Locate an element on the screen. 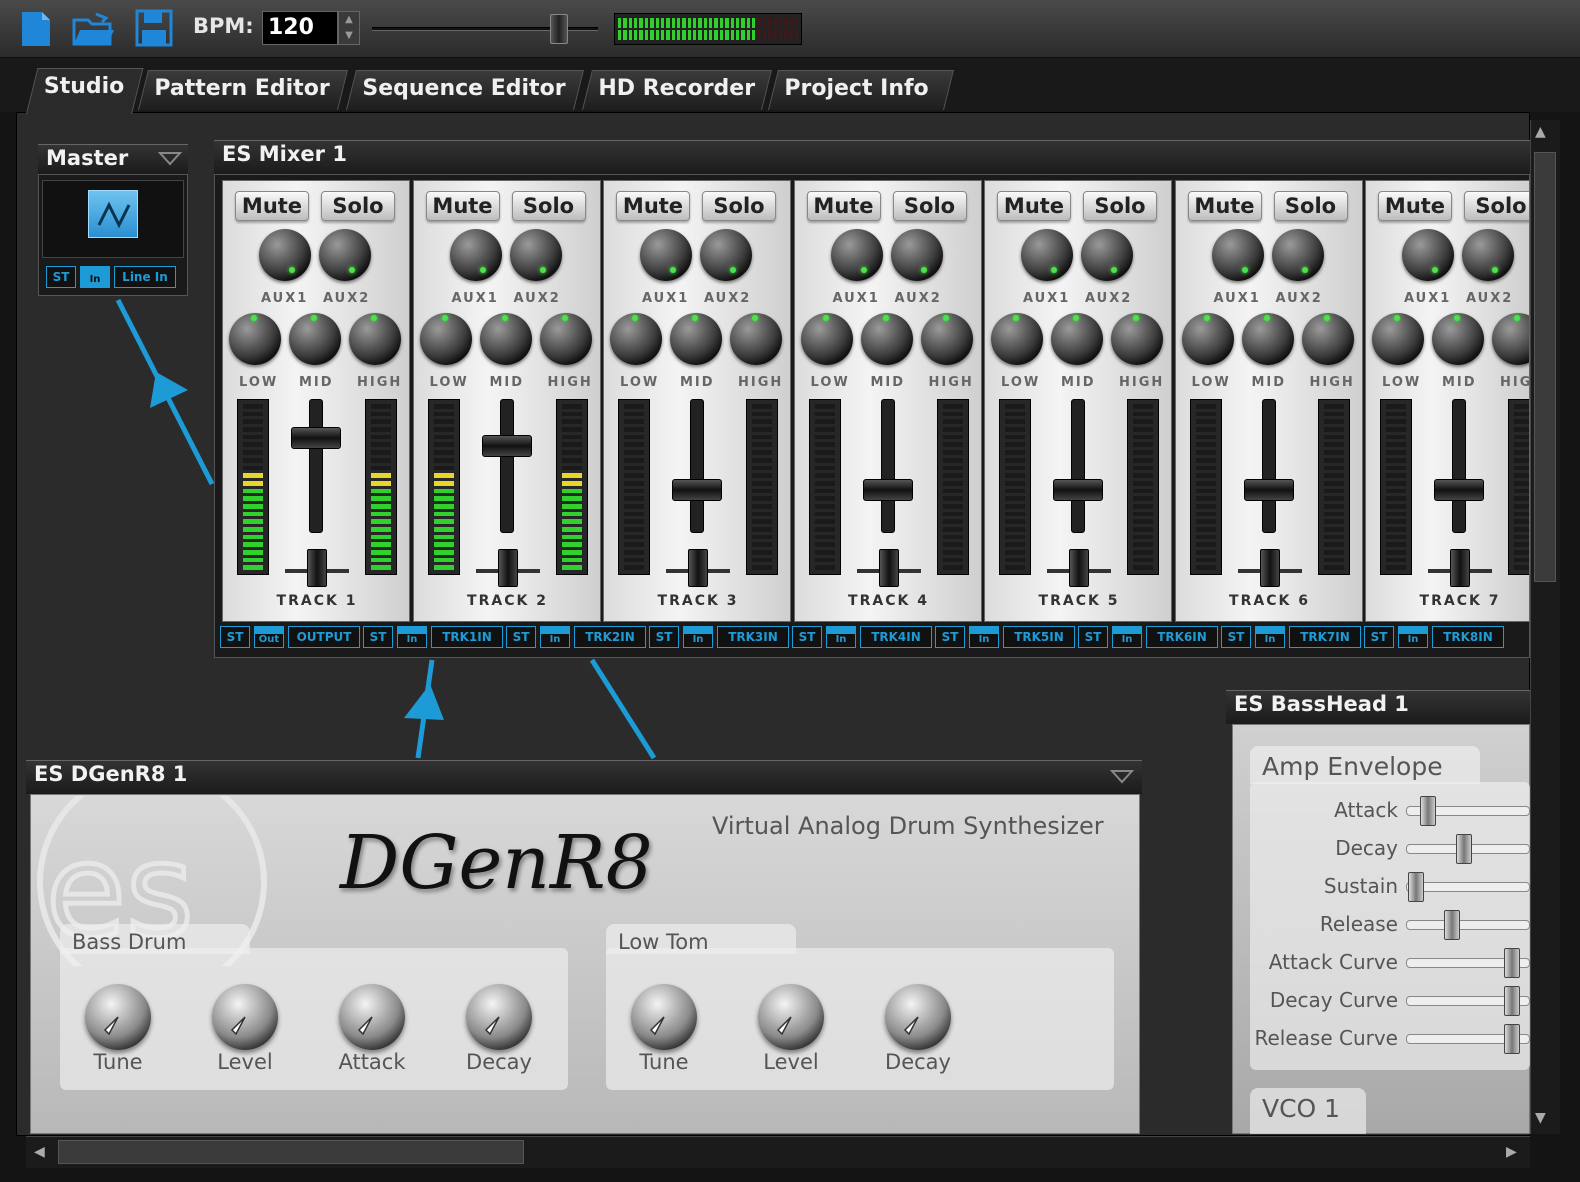 This screenshot has width=1580, height=1182. tab-studio: Studio is located at coordinates (85, 91).